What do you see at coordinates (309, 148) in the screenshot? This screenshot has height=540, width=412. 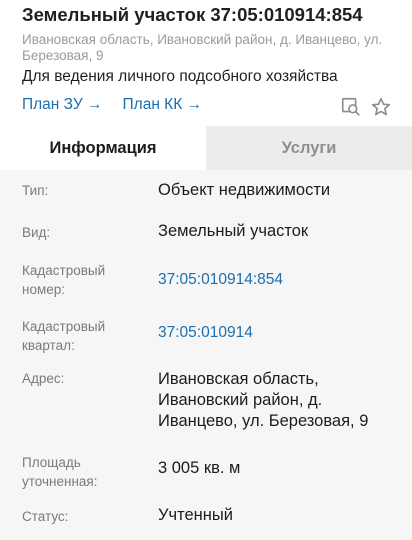 I see `tab-services: Услуги` at bounding box center [309, 148].